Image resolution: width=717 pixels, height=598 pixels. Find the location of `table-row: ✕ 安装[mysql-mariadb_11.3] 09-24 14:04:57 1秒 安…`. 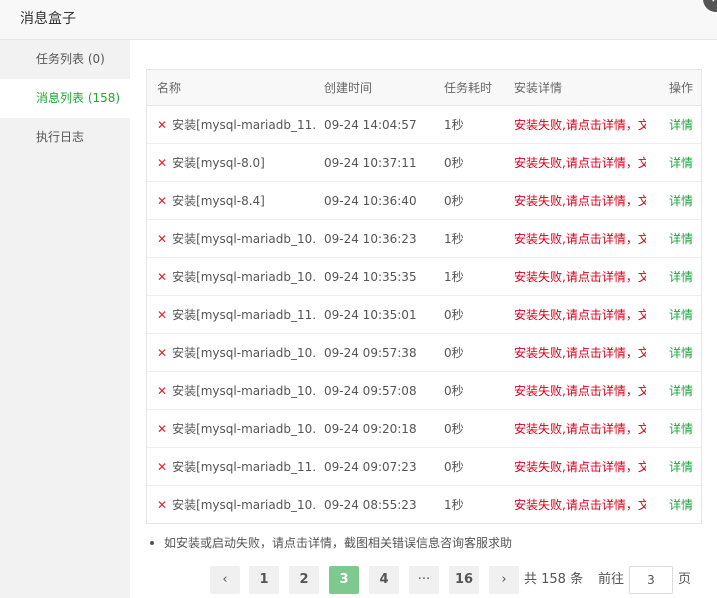

table-row: ✕ 安装[mysql-mariadb_11.3] 09-24 14:04:57 1秒 安… is located at coordinates (424, 125).